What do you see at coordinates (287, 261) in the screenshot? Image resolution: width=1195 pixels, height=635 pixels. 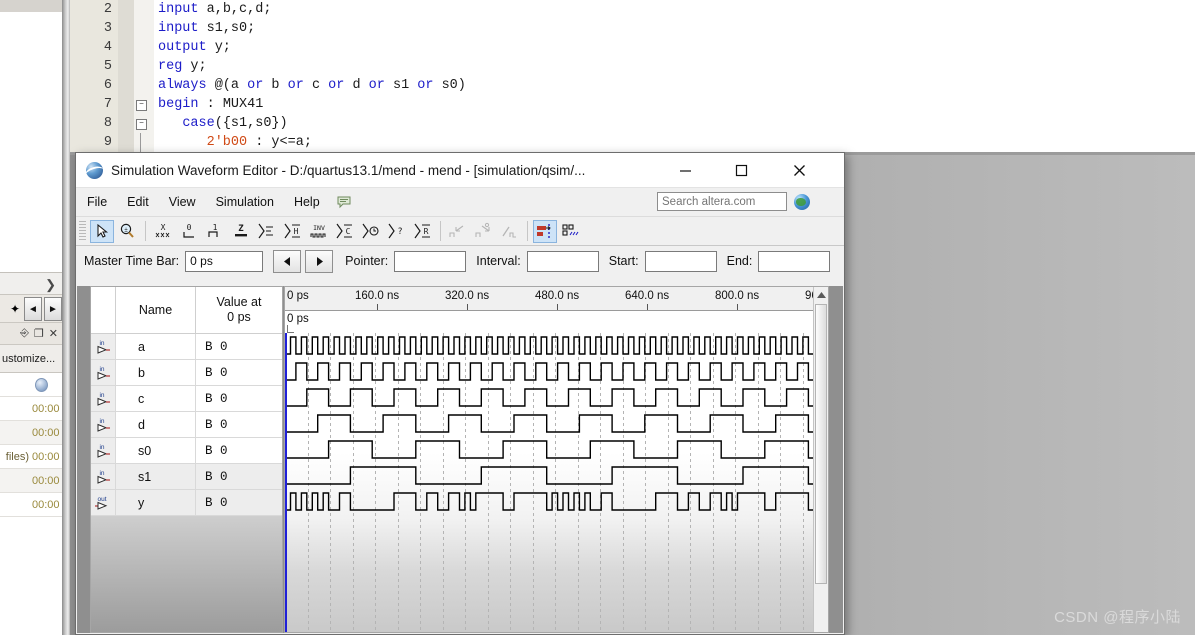 I see `prev-transition-button` at bounding box center [287, 261].